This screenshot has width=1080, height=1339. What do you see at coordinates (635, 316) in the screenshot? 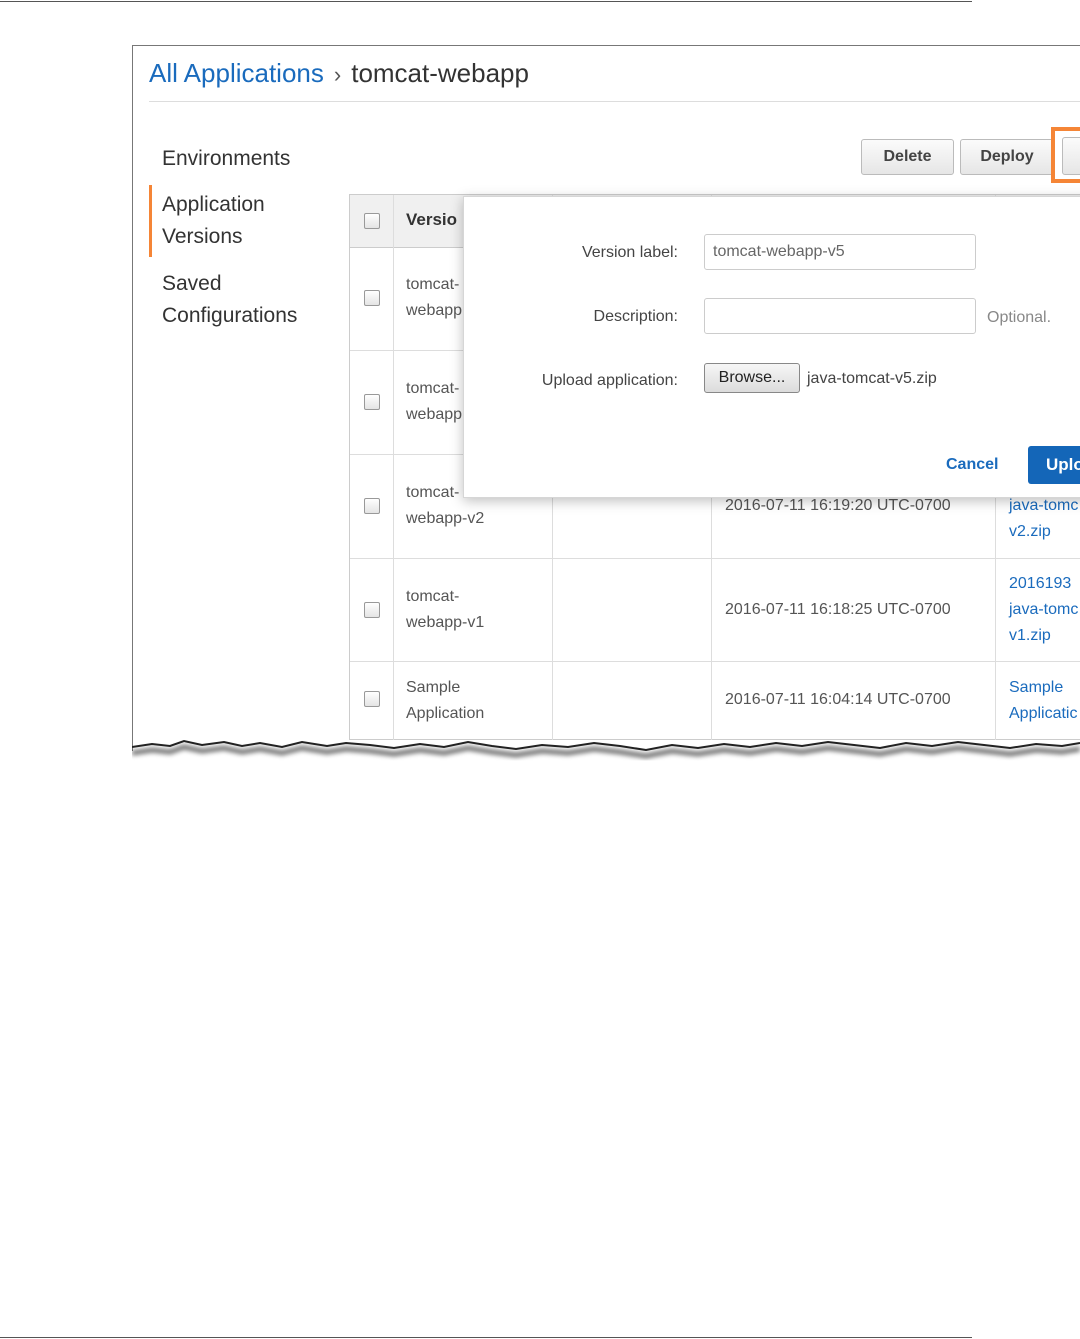
I see `description-caption: Description:` at bounding box center [635, 316].